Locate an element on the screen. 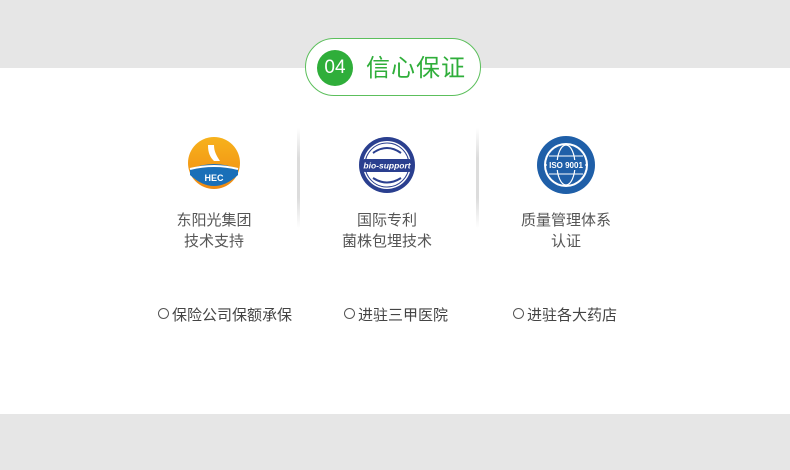  feature-line: 认证 is located at coordinates (565, 241).